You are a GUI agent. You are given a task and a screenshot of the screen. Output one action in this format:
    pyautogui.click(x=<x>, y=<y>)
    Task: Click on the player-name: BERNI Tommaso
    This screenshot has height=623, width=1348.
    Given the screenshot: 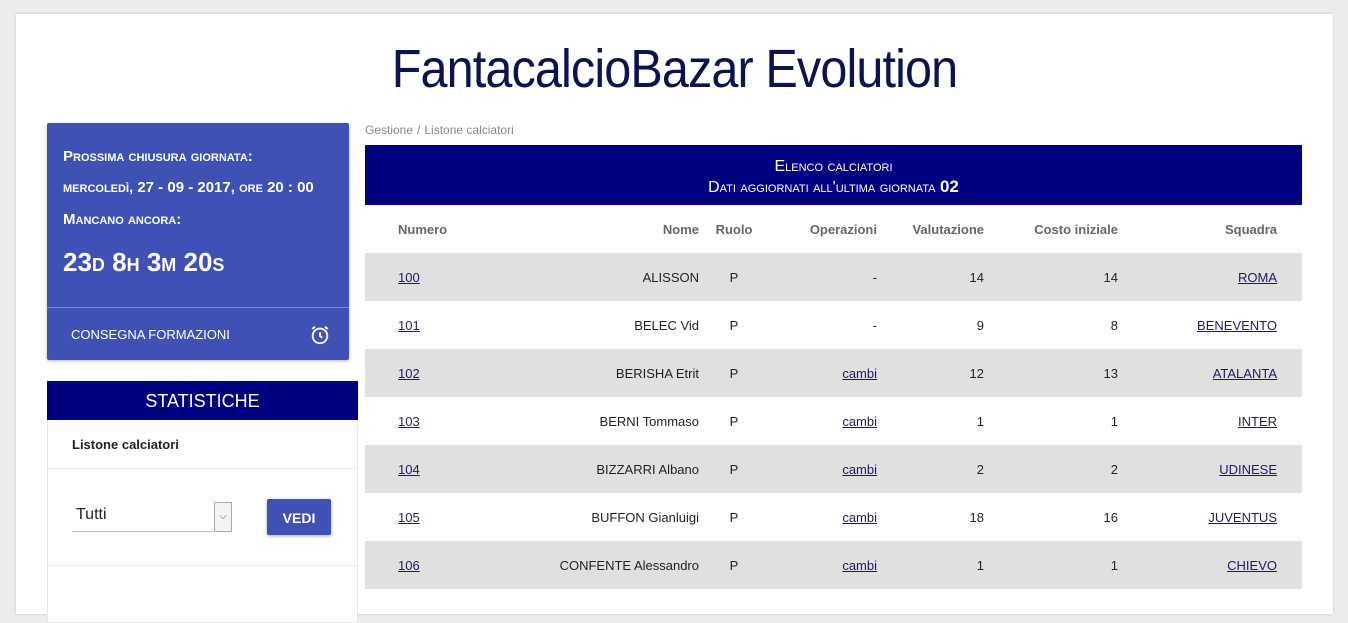 What is the action you would take?
    pyautogui.click(x=649, y=421)
    